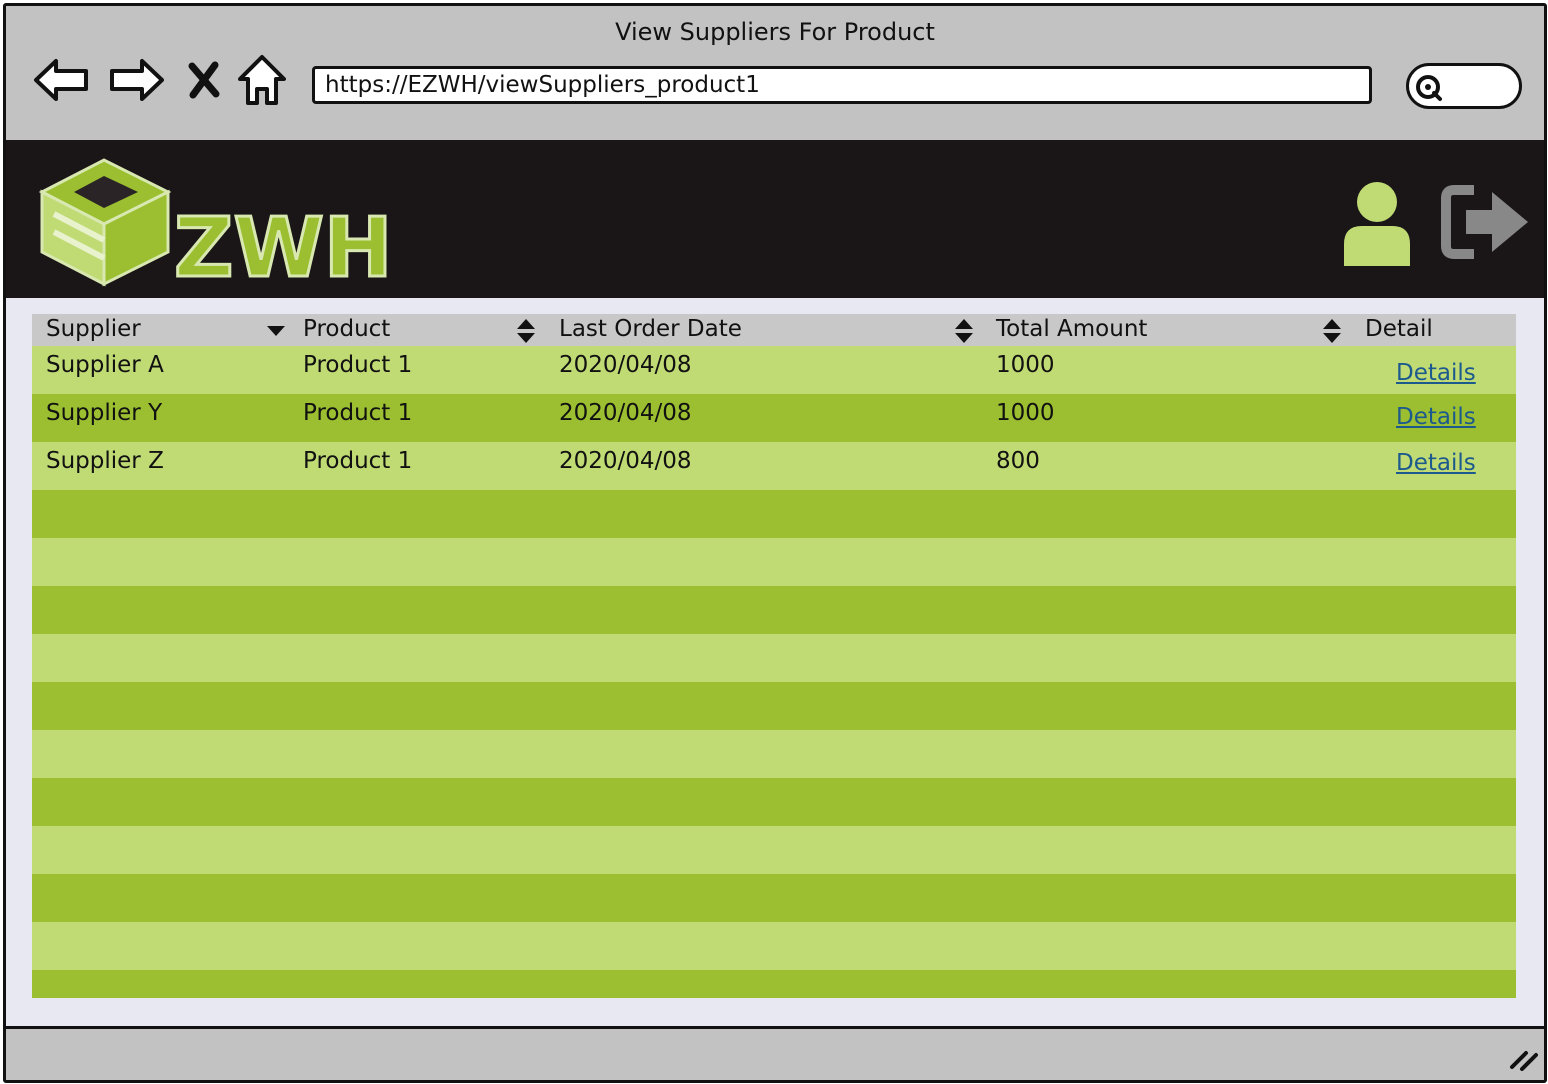 Image resolution: width=1548 pixels, height=1084 pixels. Describe the element at coordinates (105, 461) in the screenshot. I see `cell-supplier: Supplier Z` at that location.